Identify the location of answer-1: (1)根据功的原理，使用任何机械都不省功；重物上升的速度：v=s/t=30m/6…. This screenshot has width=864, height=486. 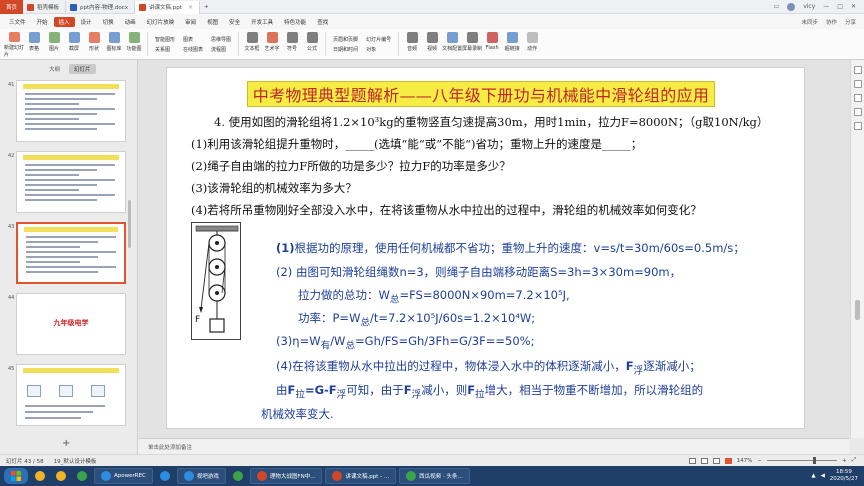
(510, 248).